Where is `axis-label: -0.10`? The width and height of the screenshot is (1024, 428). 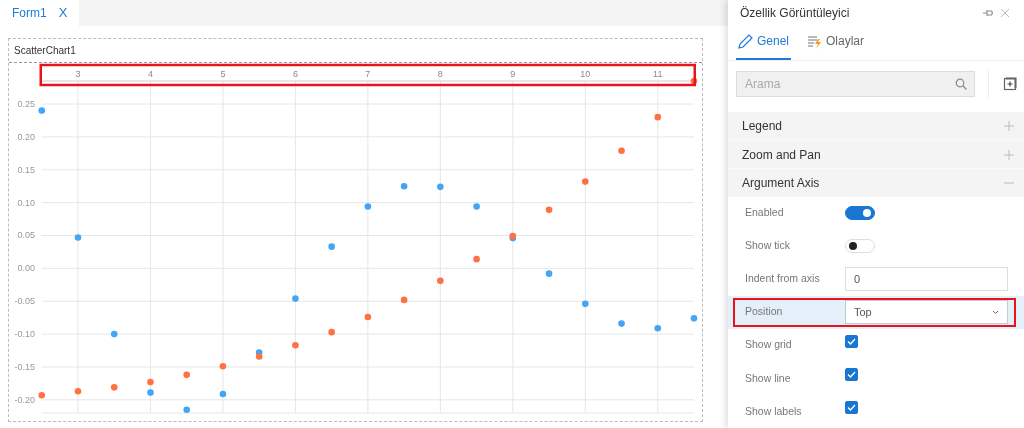
axis-label: -0.10 is located at coordinates (24, 334).